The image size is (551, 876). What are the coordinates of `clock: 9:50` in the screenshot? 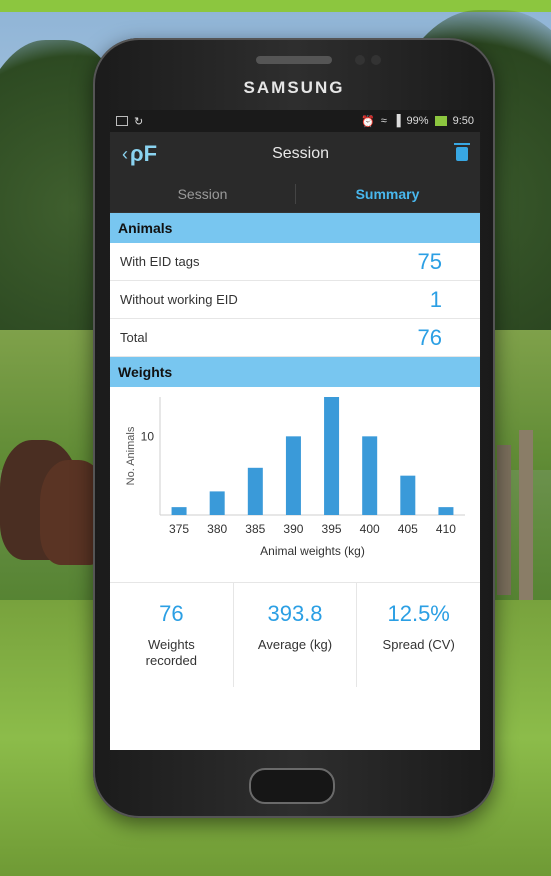 It's located at (463, 121).